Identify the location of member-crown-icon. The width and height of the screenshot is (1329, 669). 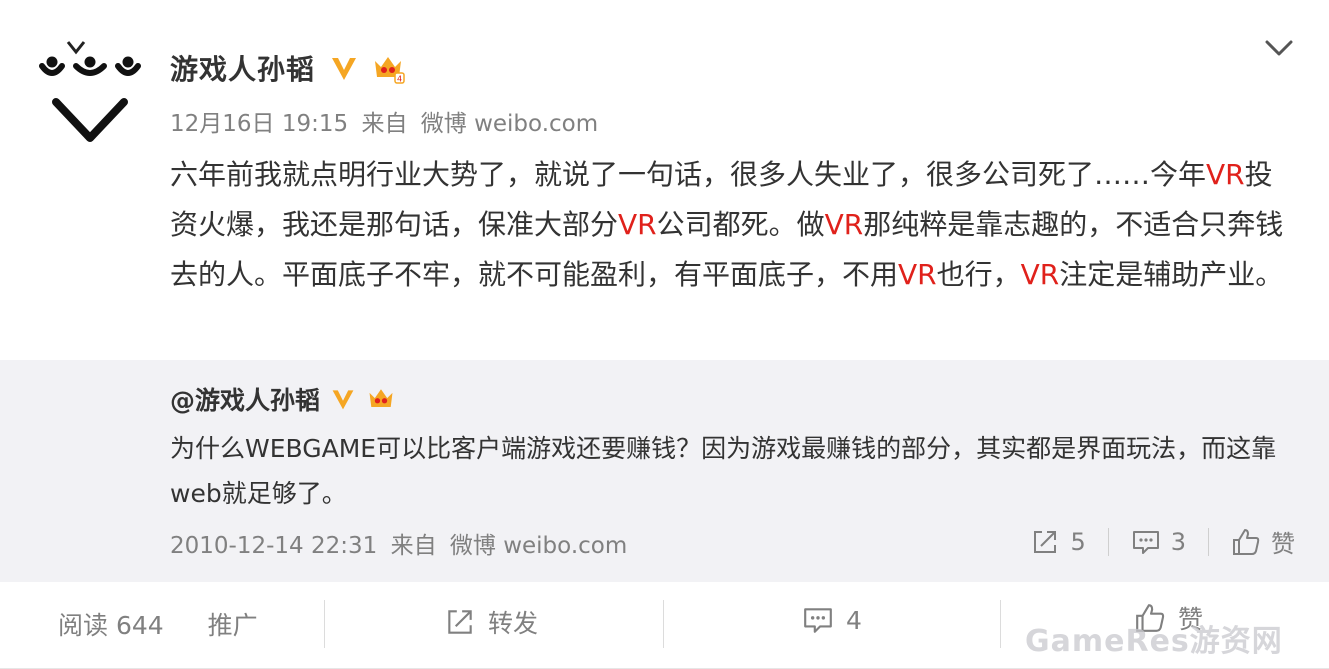
(381, 399).